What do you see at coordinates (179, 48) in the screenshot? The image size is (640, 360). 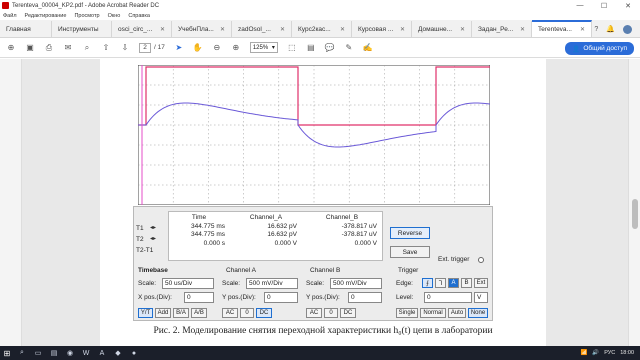 I see `select-cursor-icon: ➤` at bounding box center [179, 48].